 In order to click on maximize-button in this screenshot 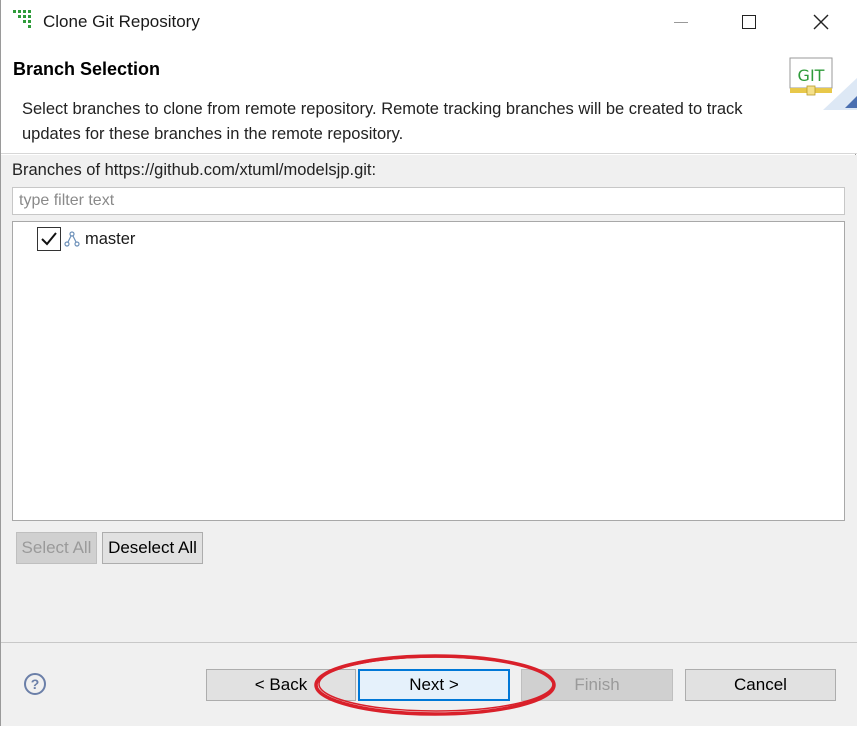, I will do `click(749, 22)`.